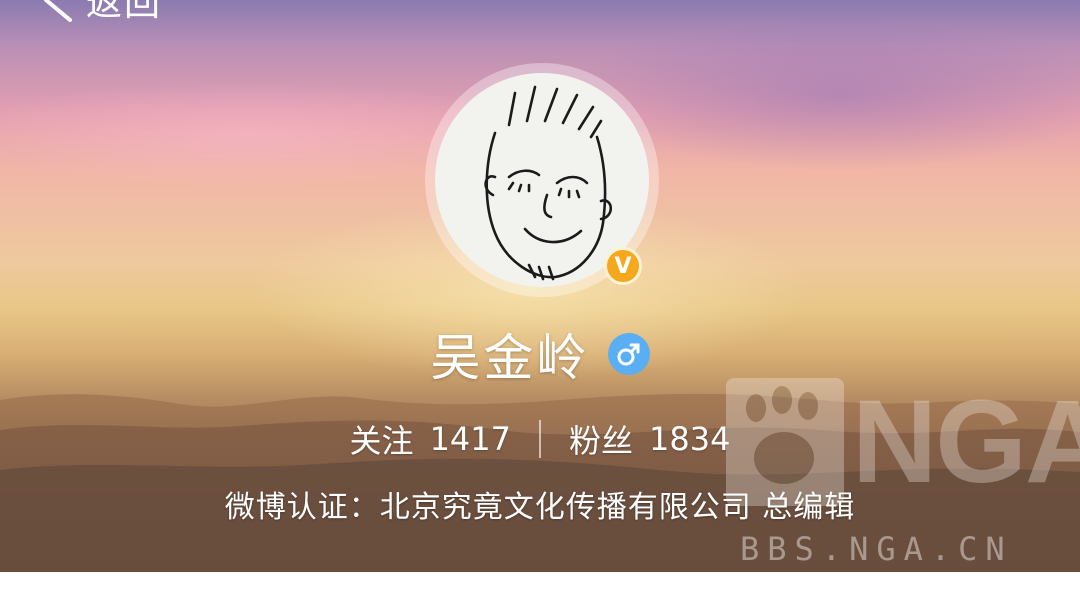 The width and height of the screenshot is (1080, 596). Describe the element at coordinates (540, 439) in the screenshot. I see `stats-divider` at that location.